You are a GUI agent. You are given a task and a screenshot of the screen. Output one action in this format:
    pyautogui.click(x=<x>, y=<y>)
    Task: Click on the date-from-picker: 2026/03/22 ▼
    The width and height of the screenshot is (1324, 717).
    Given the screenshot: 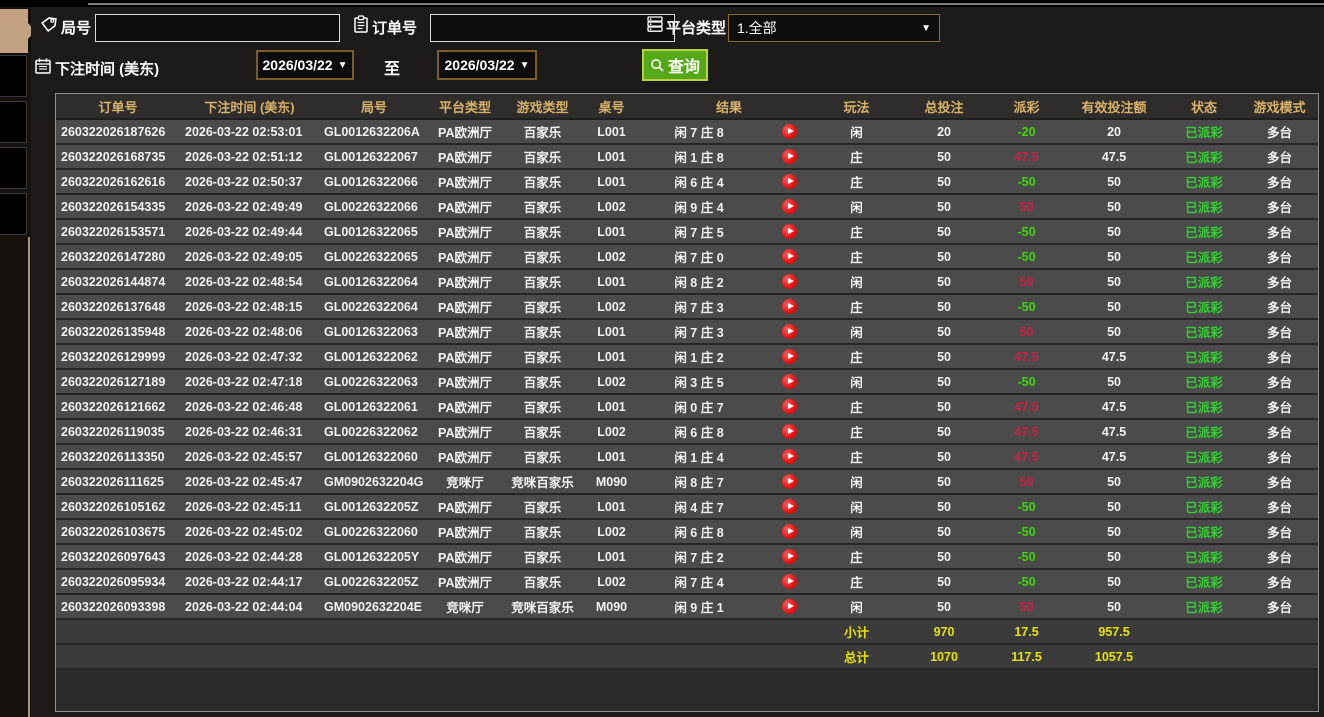 What is the action you would take?
    pyautogui.click(x=305, y=65)
    